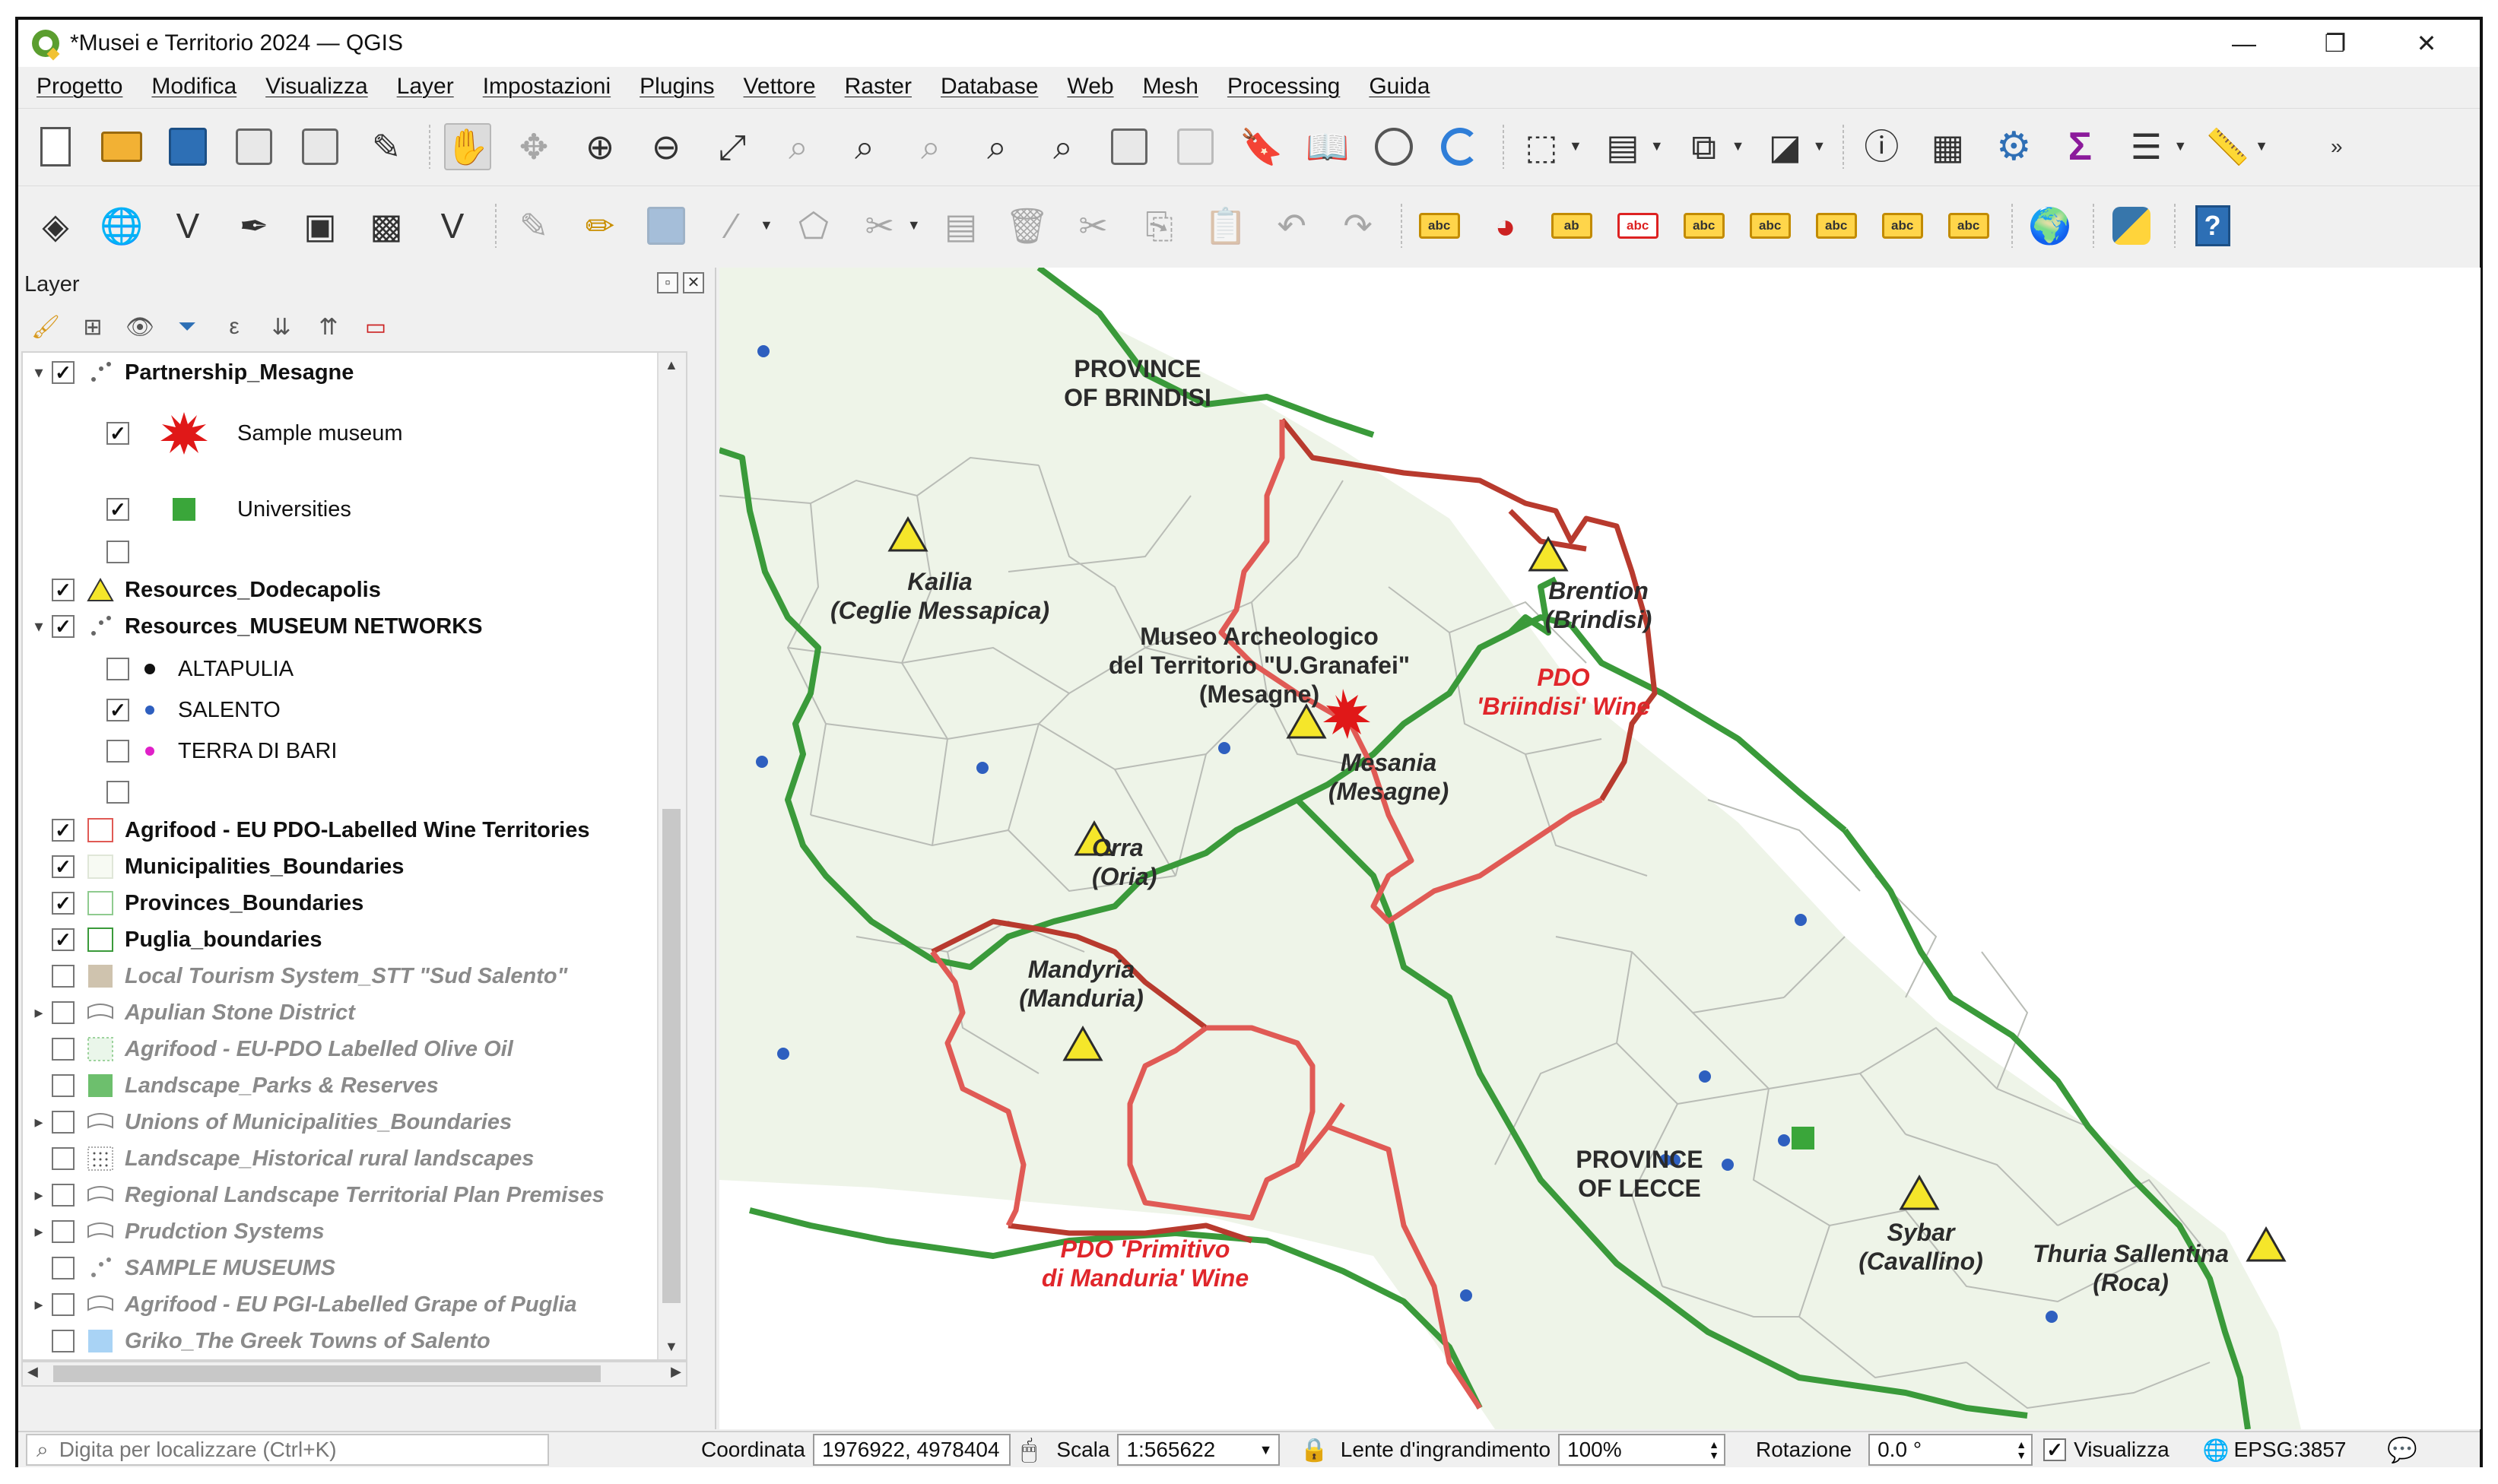 The height and width of the screenshot is (1484, 2498). Describe the element at coordinates (79, 87) in the screenshot. I see `menu-progetto: Progetto` at that location.